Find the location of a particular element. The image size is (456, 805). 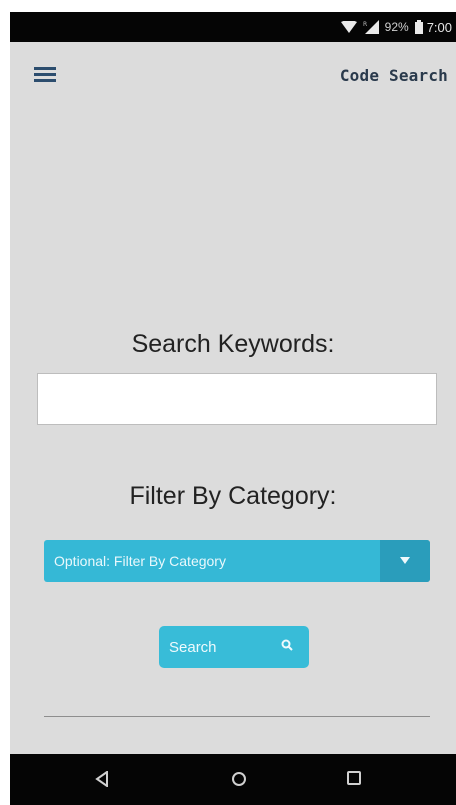

status-bar: R 92% 7:00 is located at coordinates (233, 27).